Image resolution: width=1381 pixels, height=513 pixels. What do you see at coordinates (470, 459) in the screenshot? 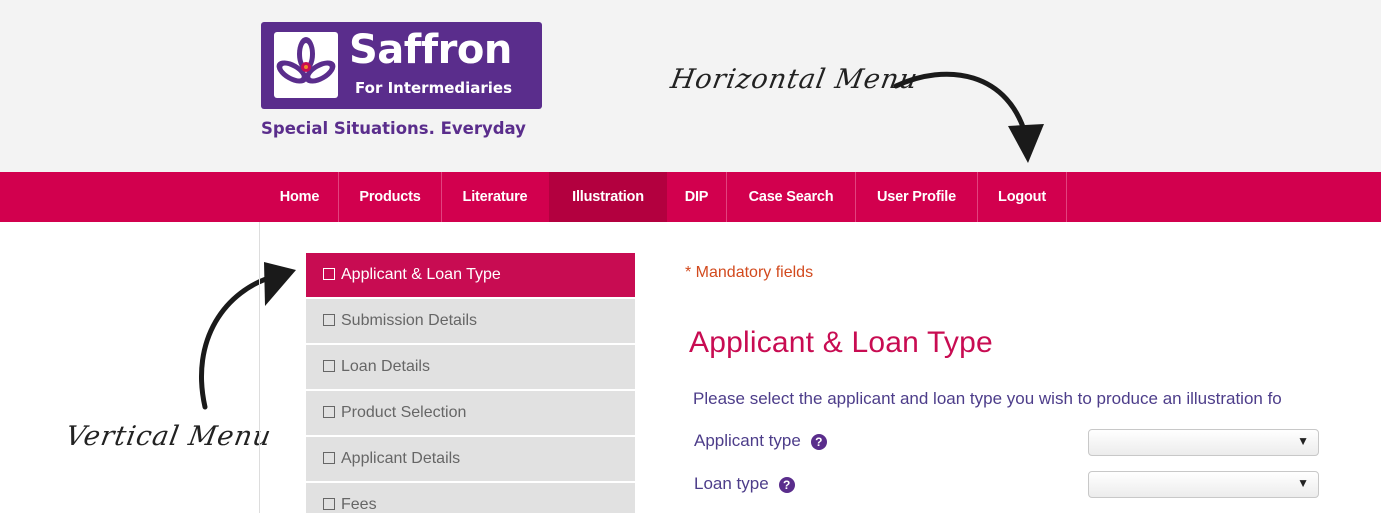
I see `step-applicant-details: Applicant Details` at bounding box center [470, 459].